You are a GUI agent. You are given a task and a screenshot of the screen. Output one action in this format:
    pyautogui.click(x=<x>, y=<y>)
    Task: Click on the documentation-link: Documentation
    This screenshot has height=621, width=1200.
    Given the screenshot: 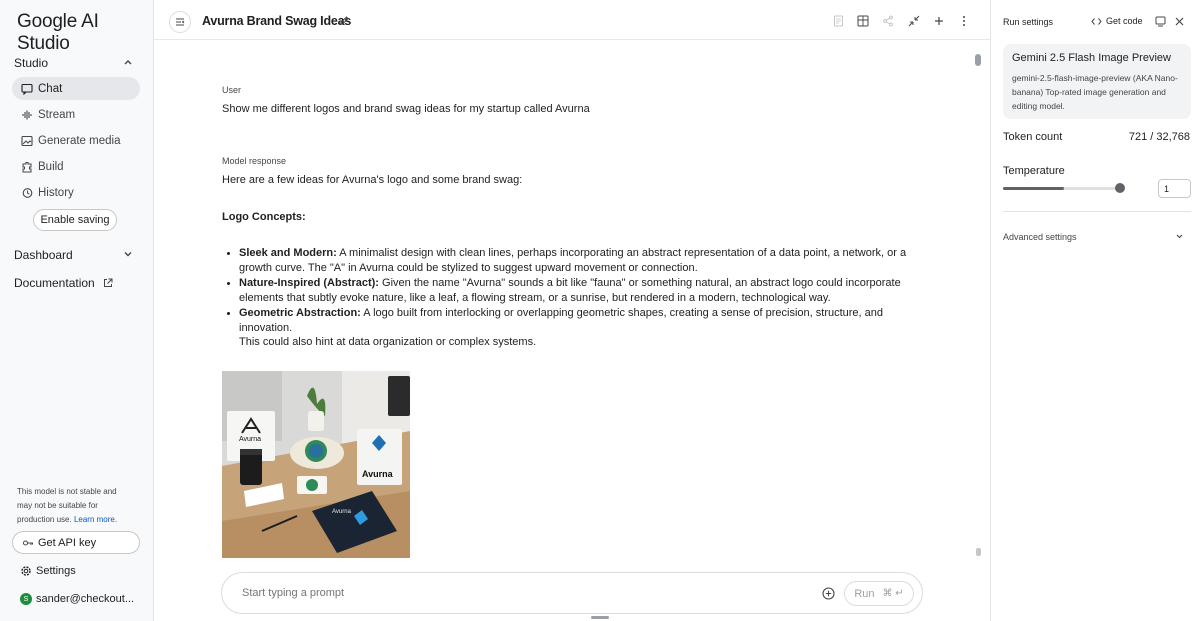 What is the action you would take?
    pyautogui.click(x=63, y=283)
    